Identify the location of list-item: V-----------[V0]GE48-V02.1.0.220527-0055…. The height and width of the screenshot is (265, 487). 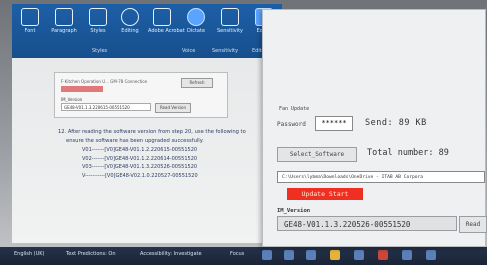
(140, 175).